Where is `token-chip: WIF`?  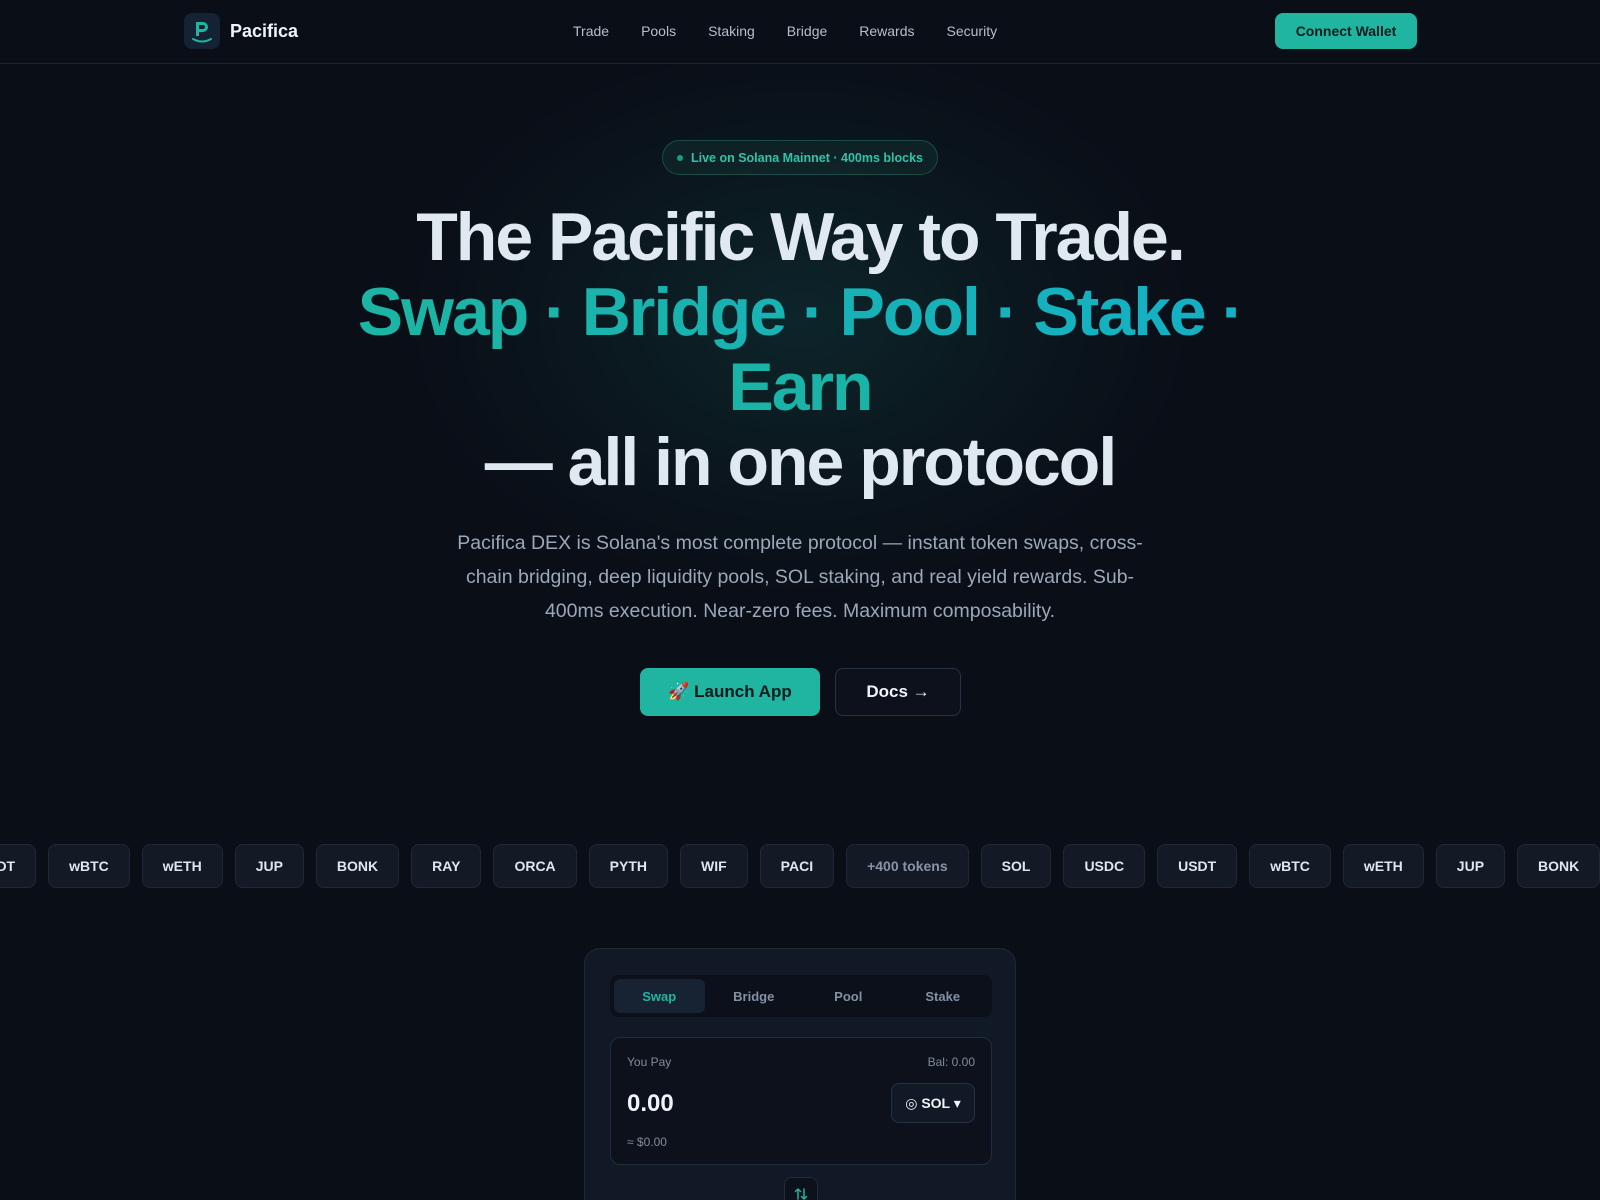 token-chip: WIF is located at coordinates (714, 866).